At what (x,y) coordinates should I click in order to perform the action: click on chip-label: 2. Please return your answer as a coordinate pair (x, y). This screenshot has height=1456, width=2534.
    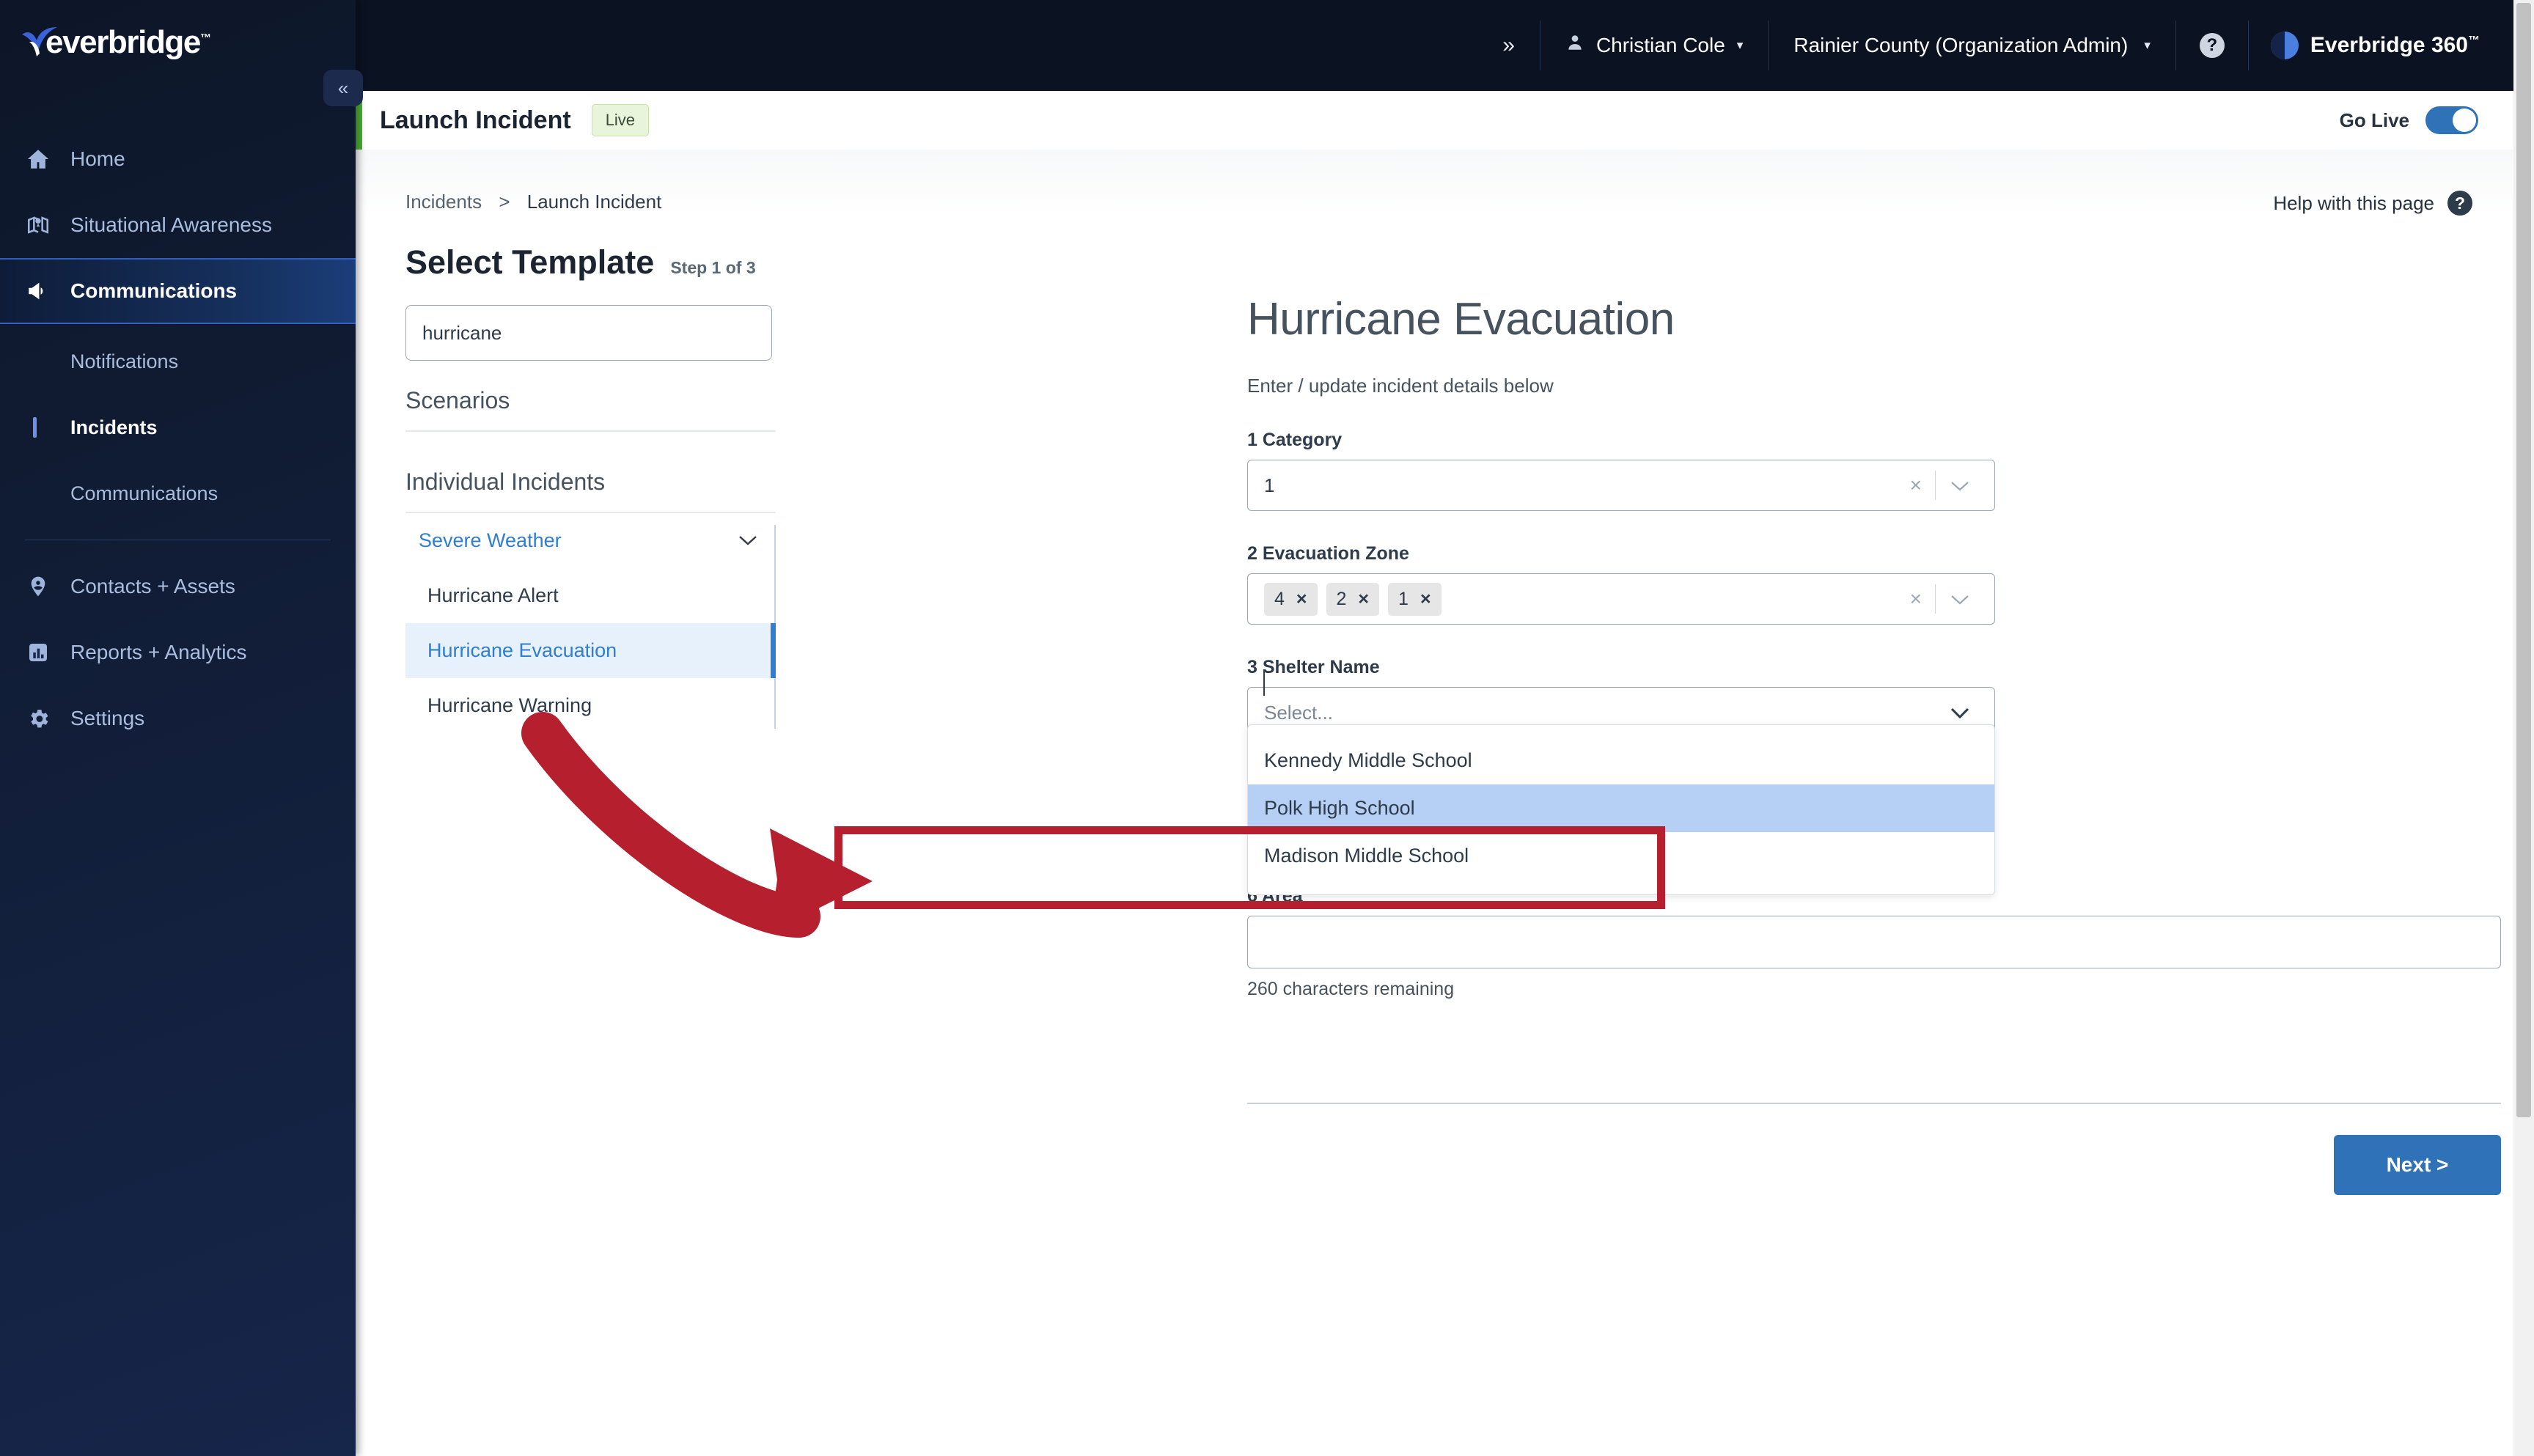
    Looking at the image, I should click on (1341, 598).